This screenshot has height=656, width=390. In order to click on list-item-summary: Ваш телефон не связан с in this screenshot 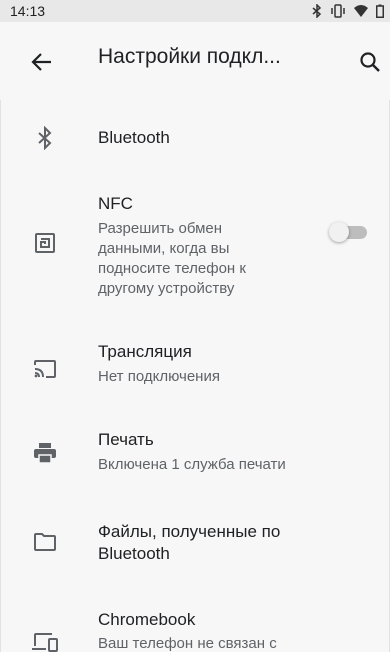, I will do `click(187, 643)`.